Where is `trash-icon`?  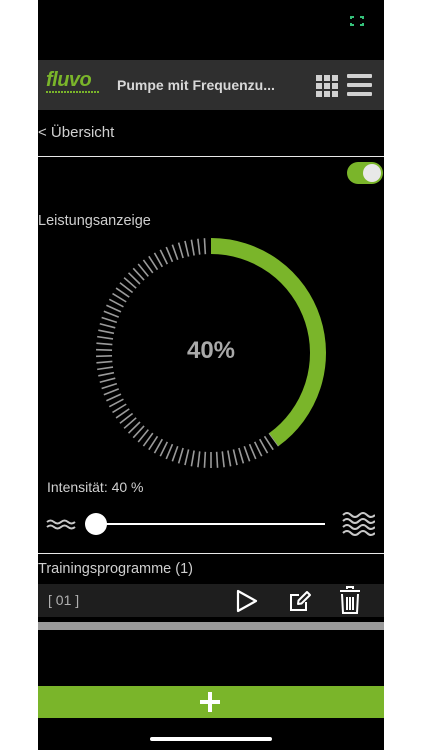
trash-icon is located at coordinates (350, 600).